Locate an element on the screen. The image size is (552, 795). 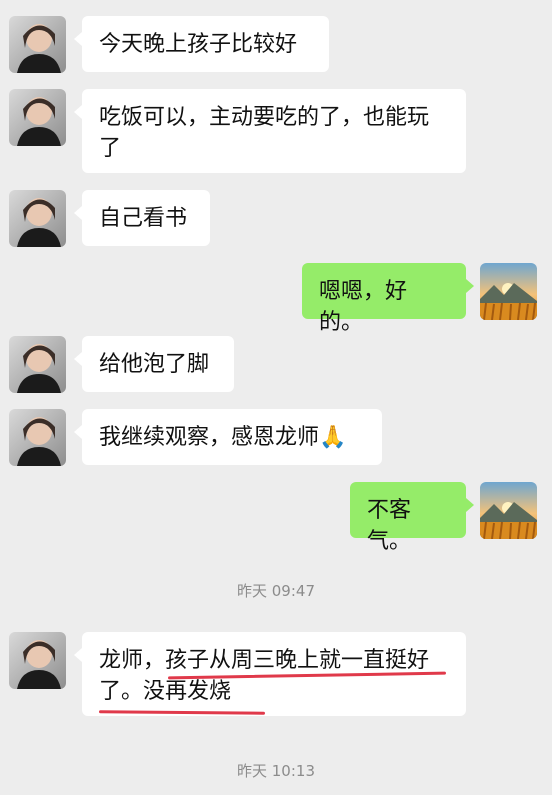
message-text: 今天晚上孩子比较好 is located at coordinates (198, 44).